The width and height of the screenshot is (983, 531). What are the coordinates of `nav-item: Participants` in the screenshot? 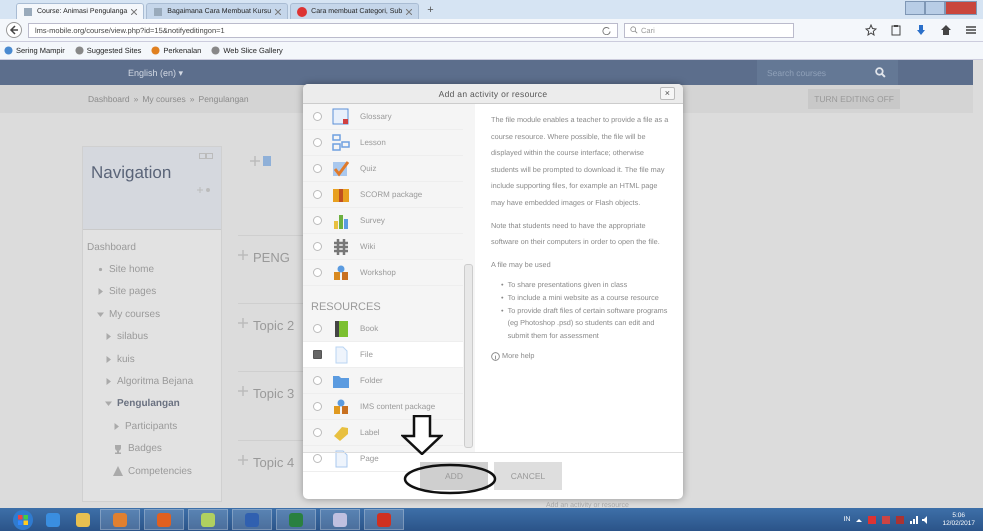 It's located at (151, 426).